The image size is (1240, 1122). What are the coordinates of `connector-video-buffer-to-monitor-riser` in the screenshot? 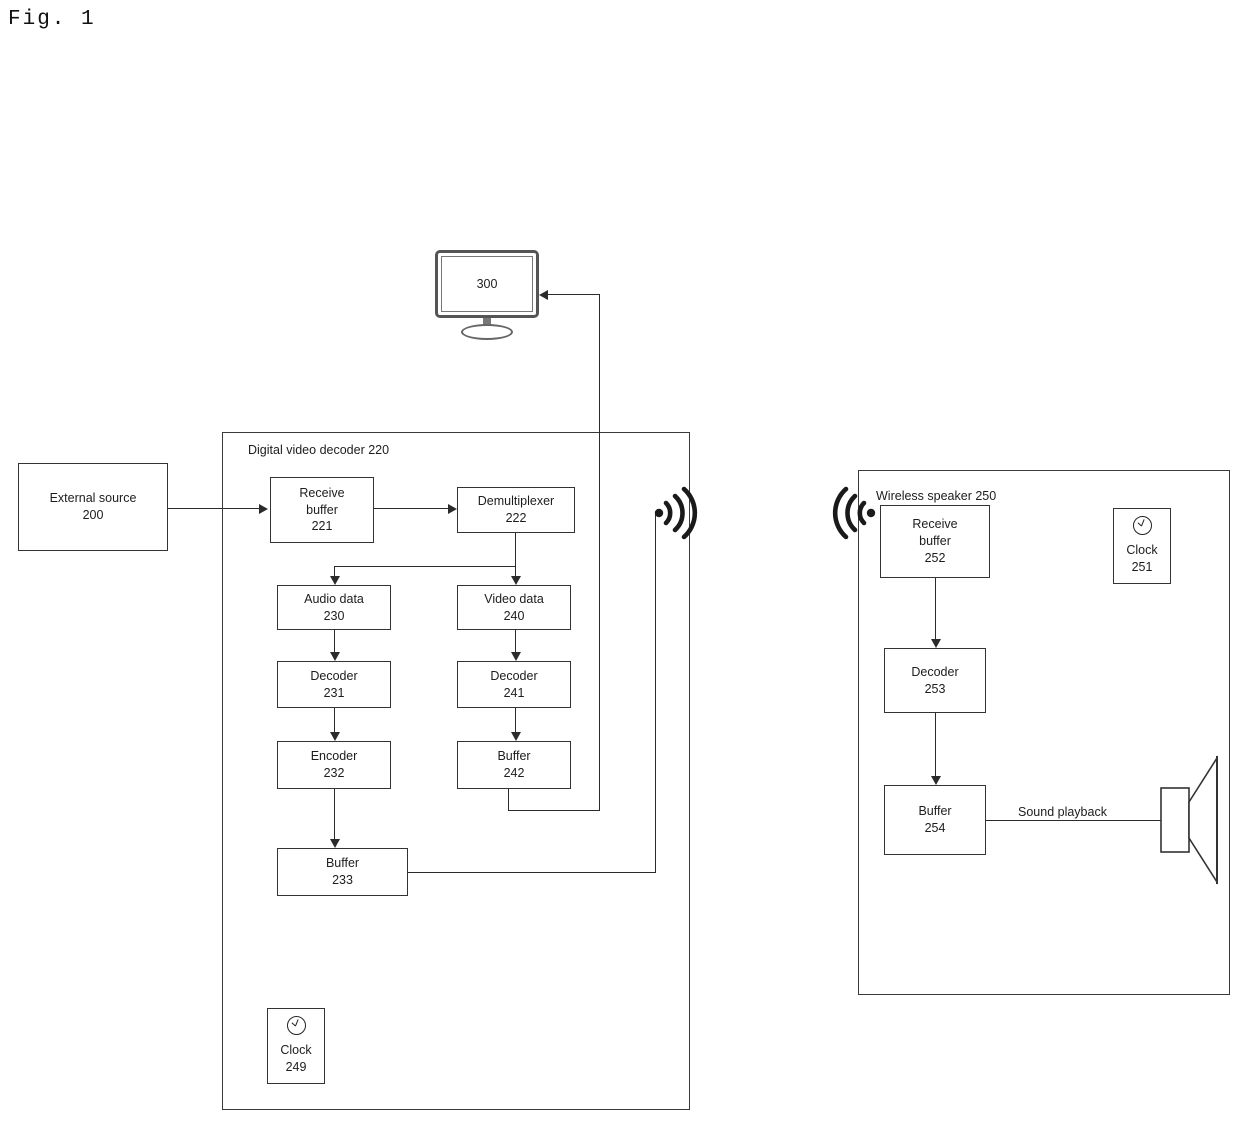 It's located at (599, 552).